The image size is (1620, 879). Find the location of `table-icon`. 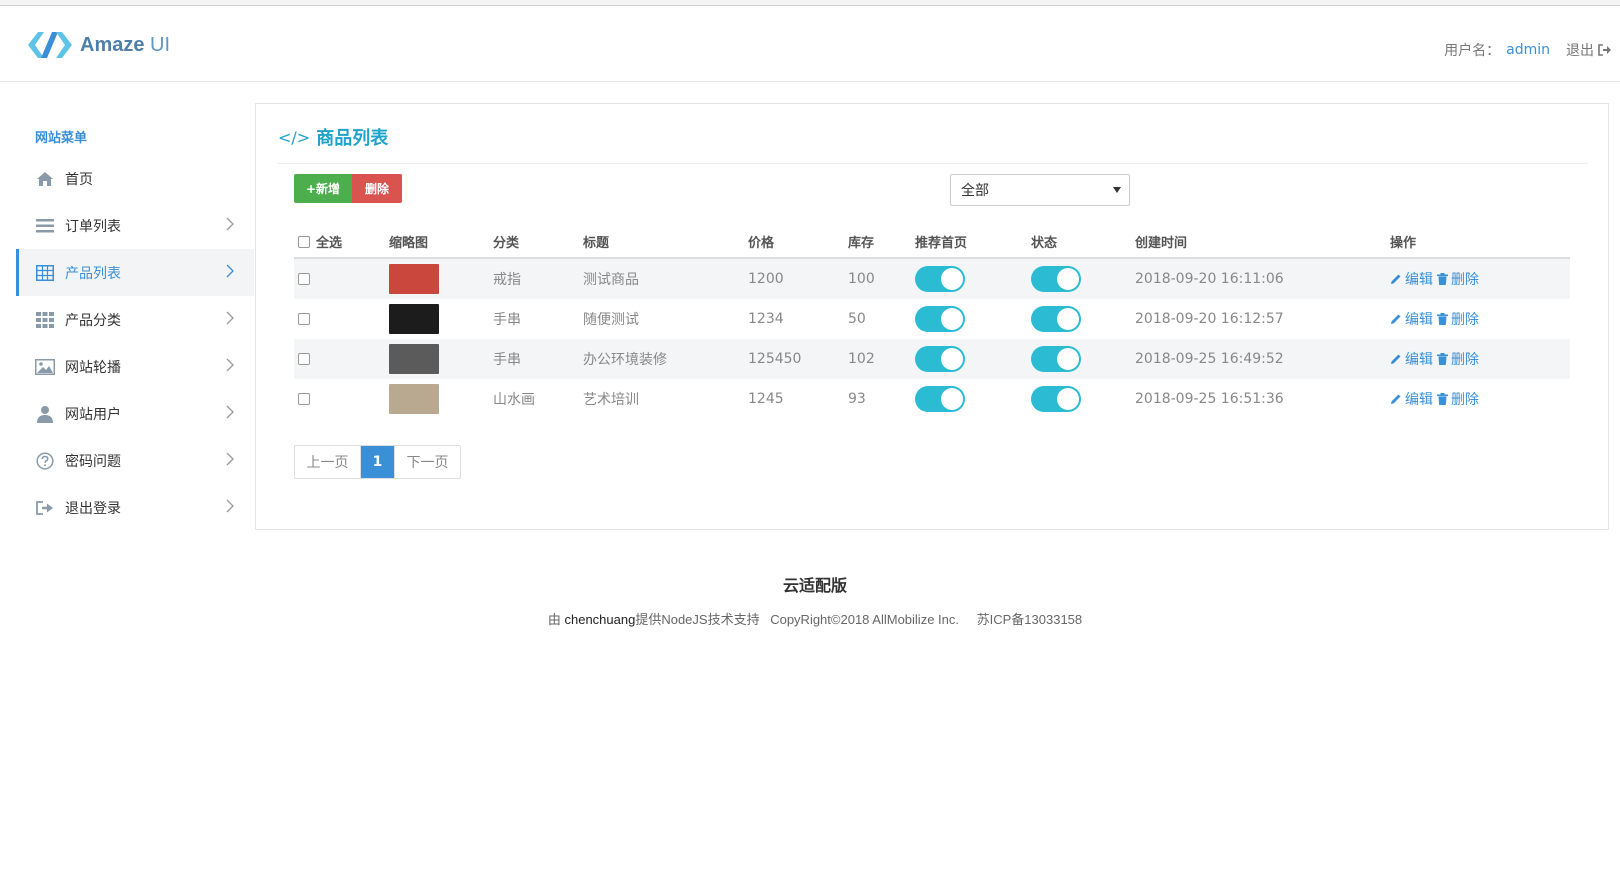

table-icon is located at coordinates (45, 273).